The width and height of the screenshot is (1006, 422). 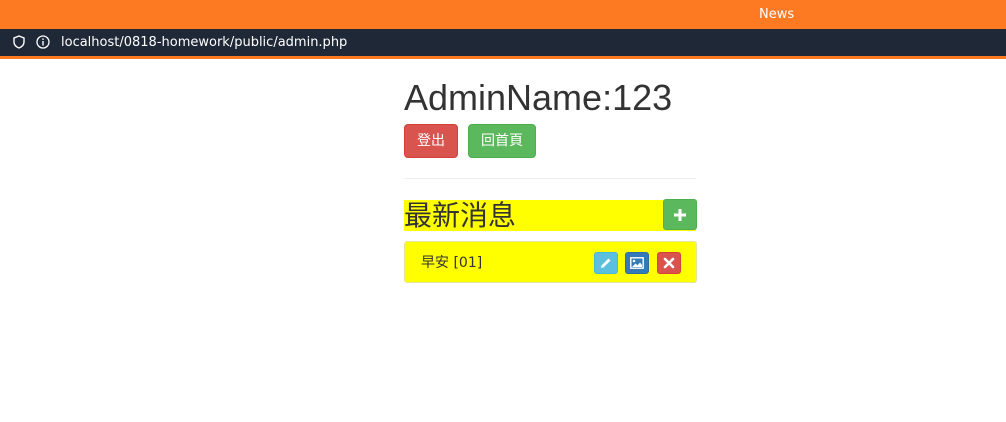 I want to click on browser-tab-bar: News, so click(x=503, y=14).